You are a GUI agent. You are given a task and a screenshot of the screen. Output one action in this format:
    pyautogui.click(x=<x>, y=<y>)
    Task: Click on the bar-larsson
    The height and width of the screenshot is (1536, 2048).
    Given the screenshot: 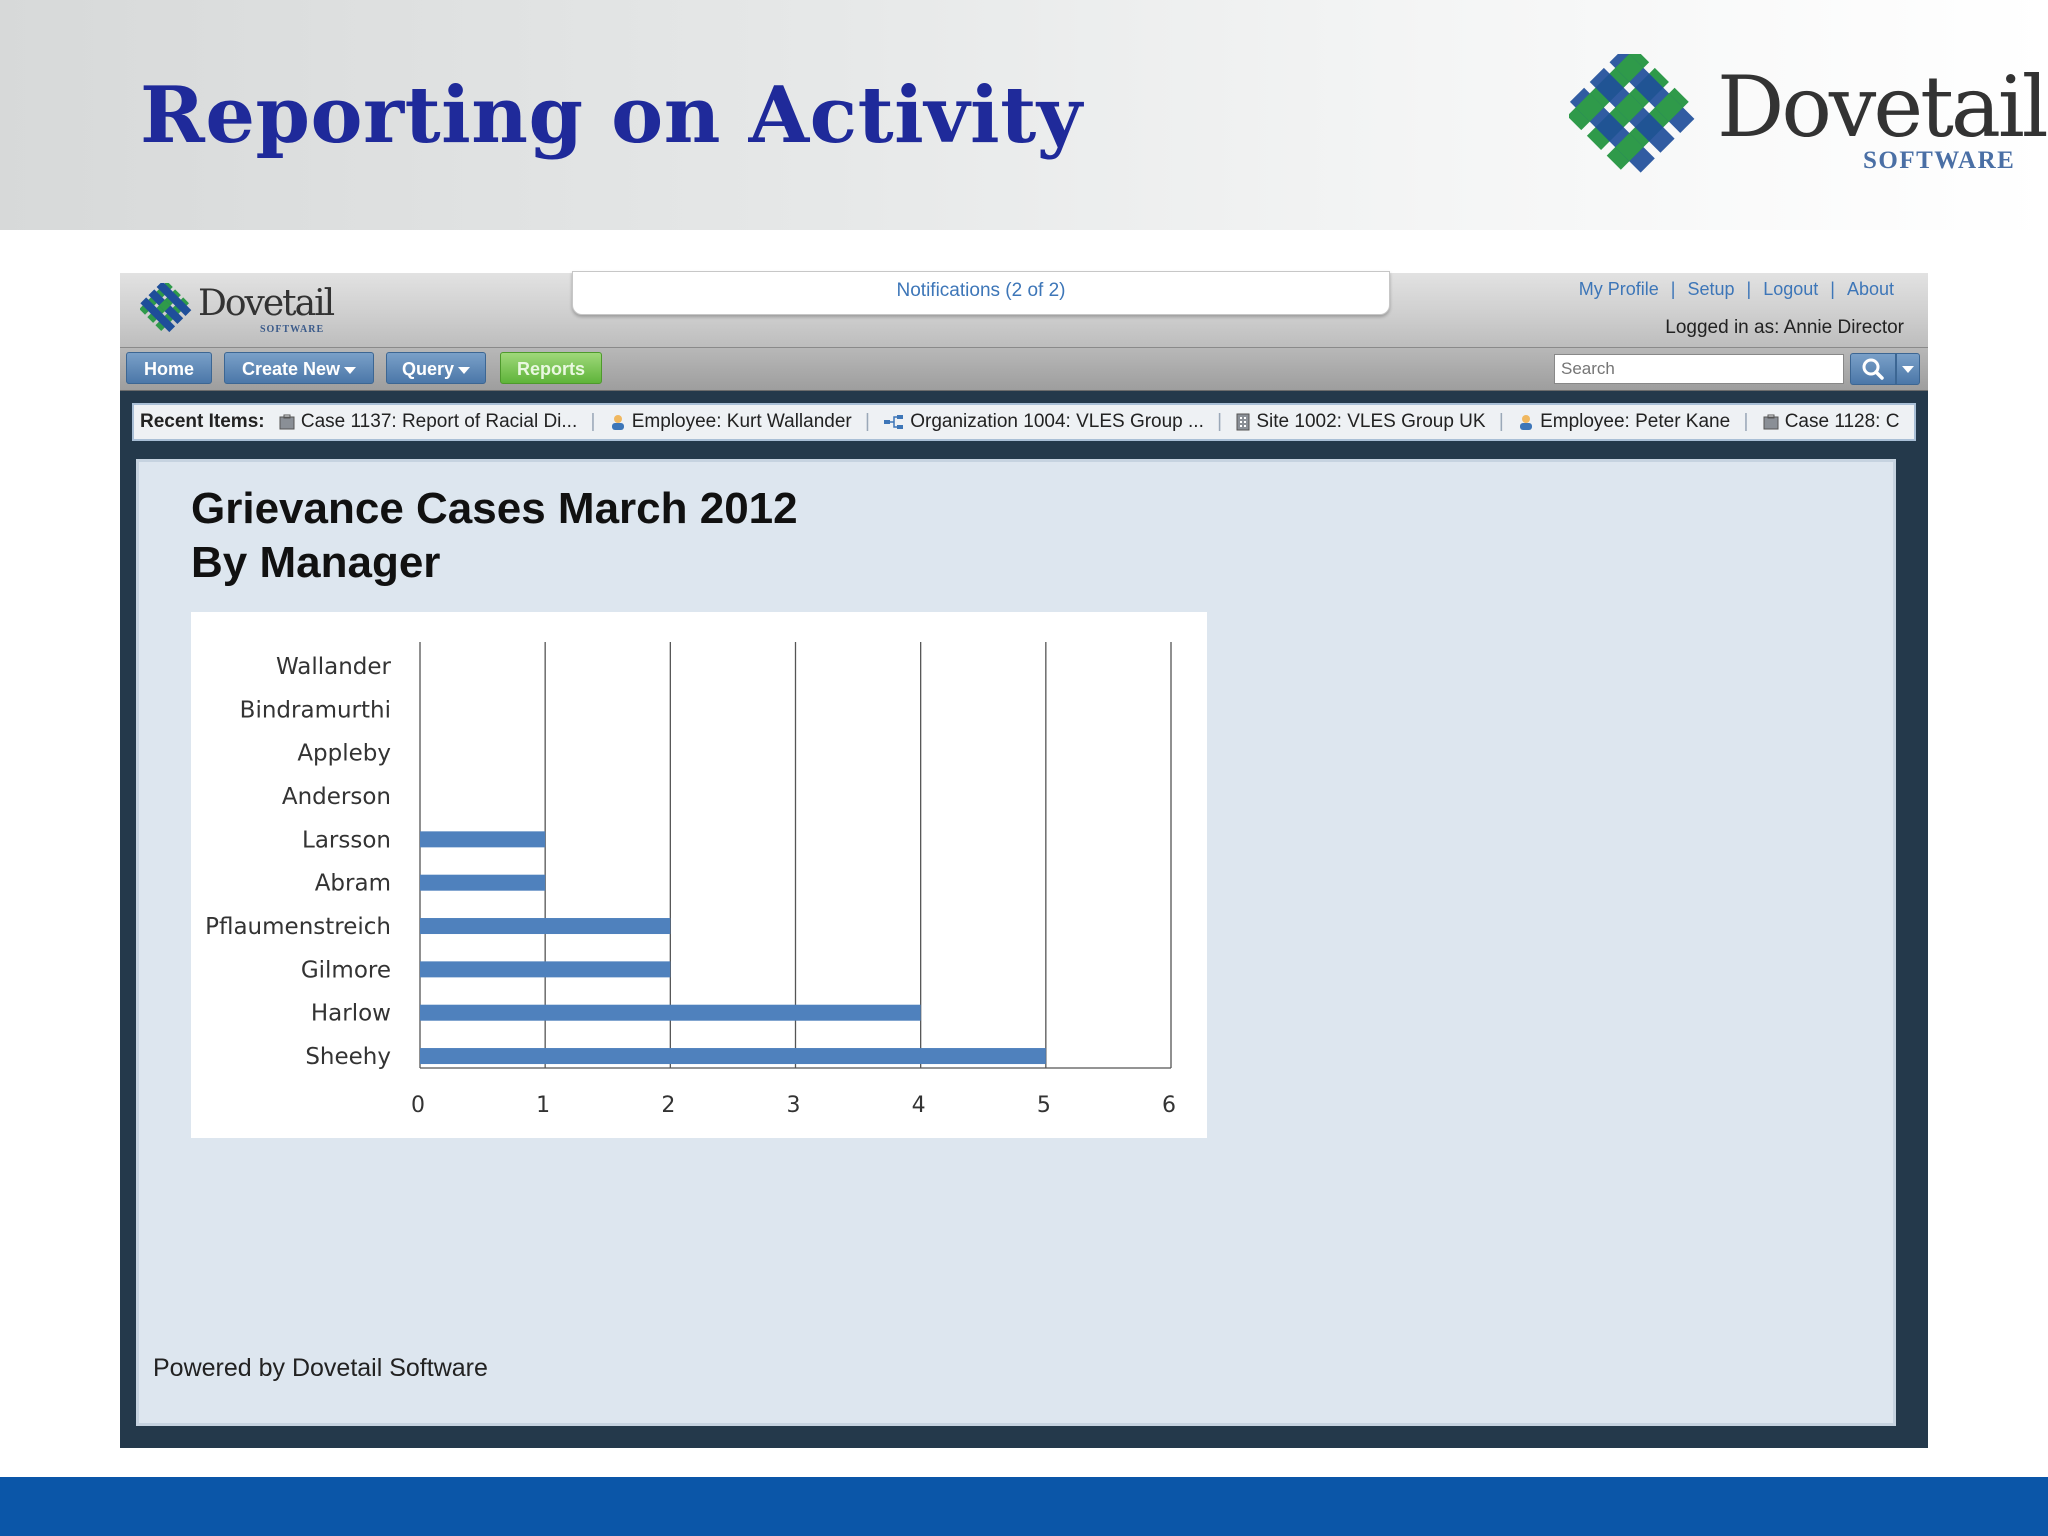 What is the action you would take?
    pyautogui.click(x=483, y=839)
    